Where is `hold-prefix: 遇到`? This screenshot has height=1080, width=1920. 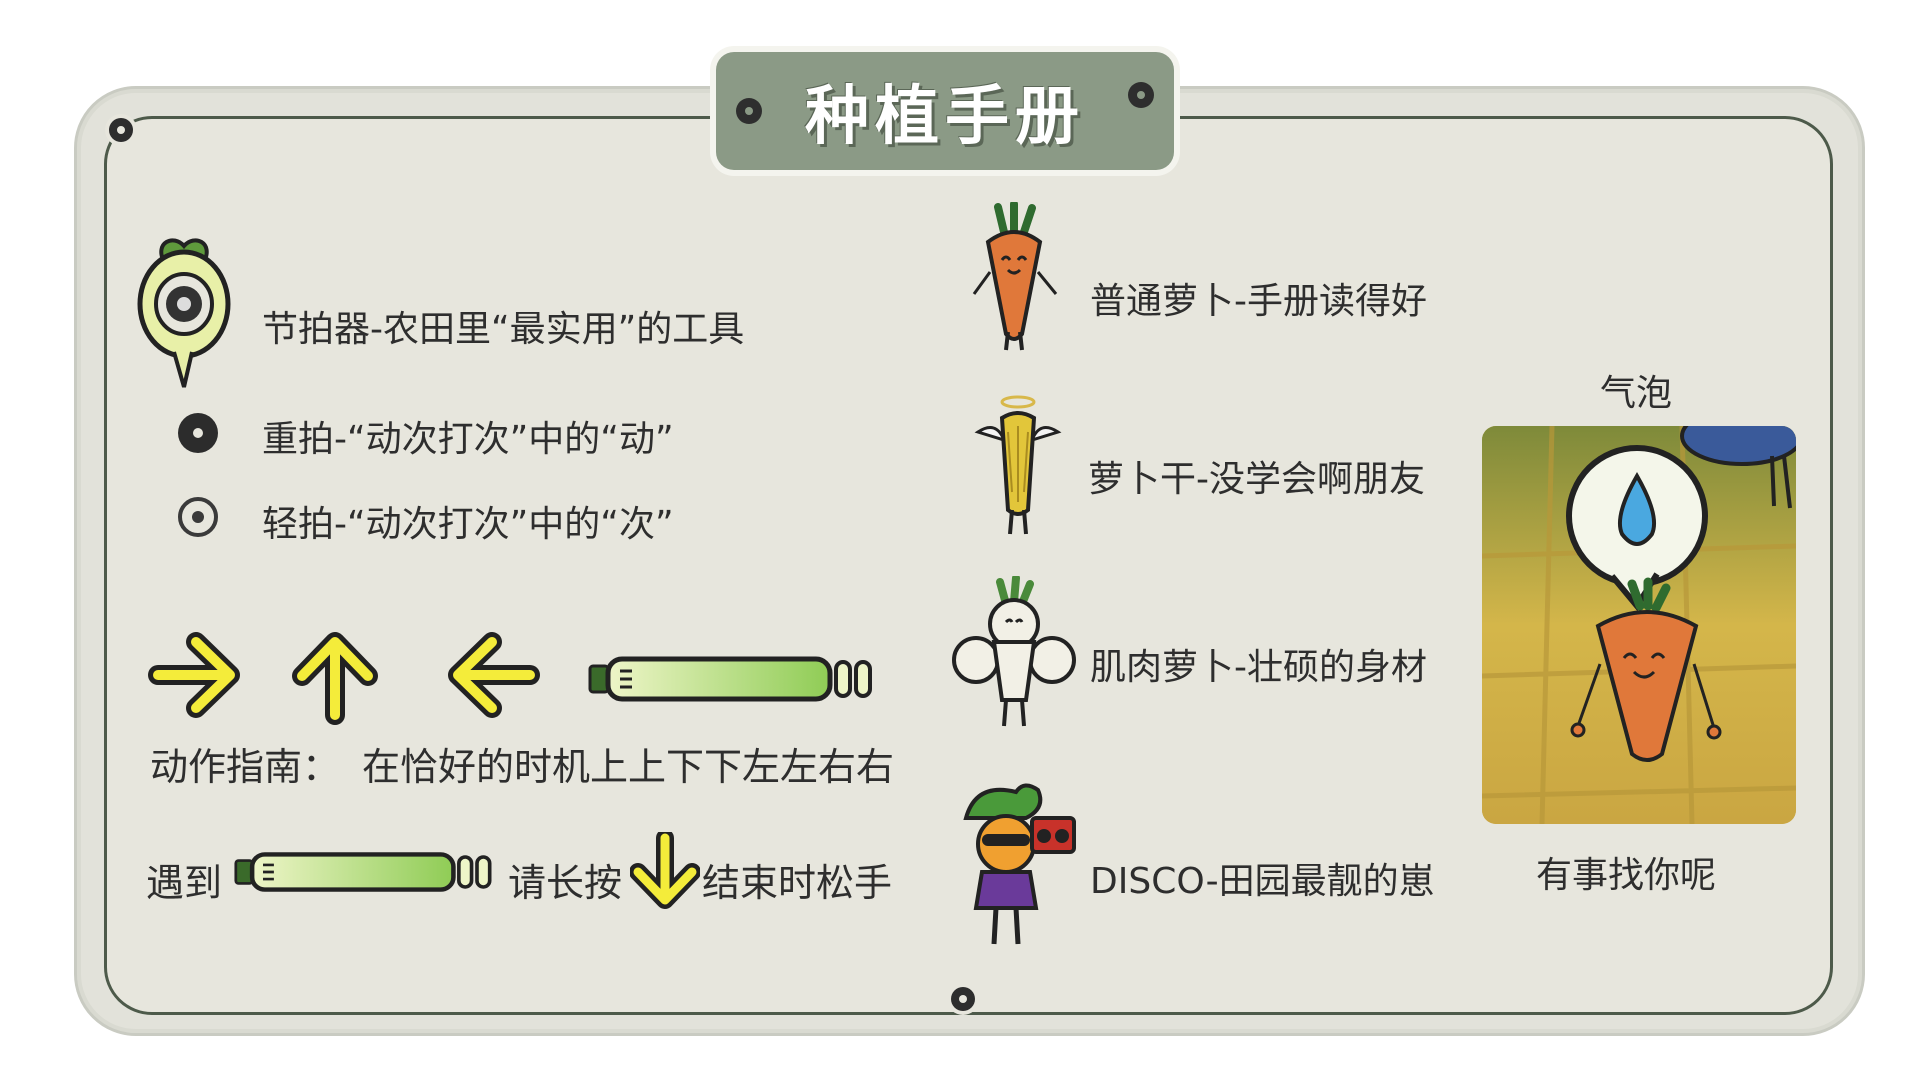
hold-prefix: 遇到 is located at coordinates (184, 883).